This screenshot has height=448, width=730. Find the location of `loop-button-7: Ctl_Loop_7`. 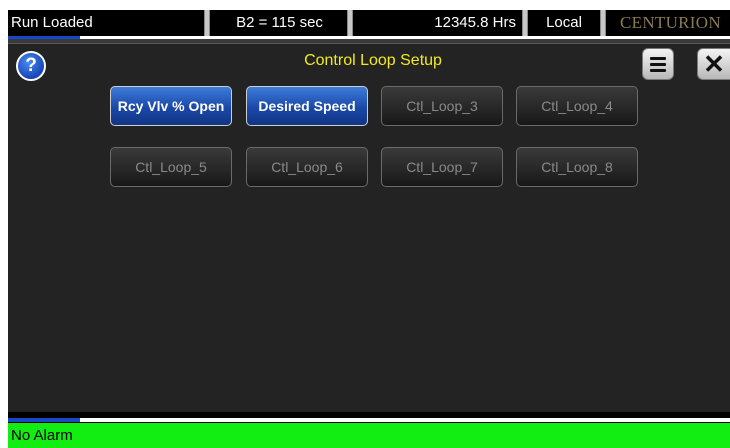

loop-button-7: Ctl_Loop_7 is located at coordinates (442, 167).